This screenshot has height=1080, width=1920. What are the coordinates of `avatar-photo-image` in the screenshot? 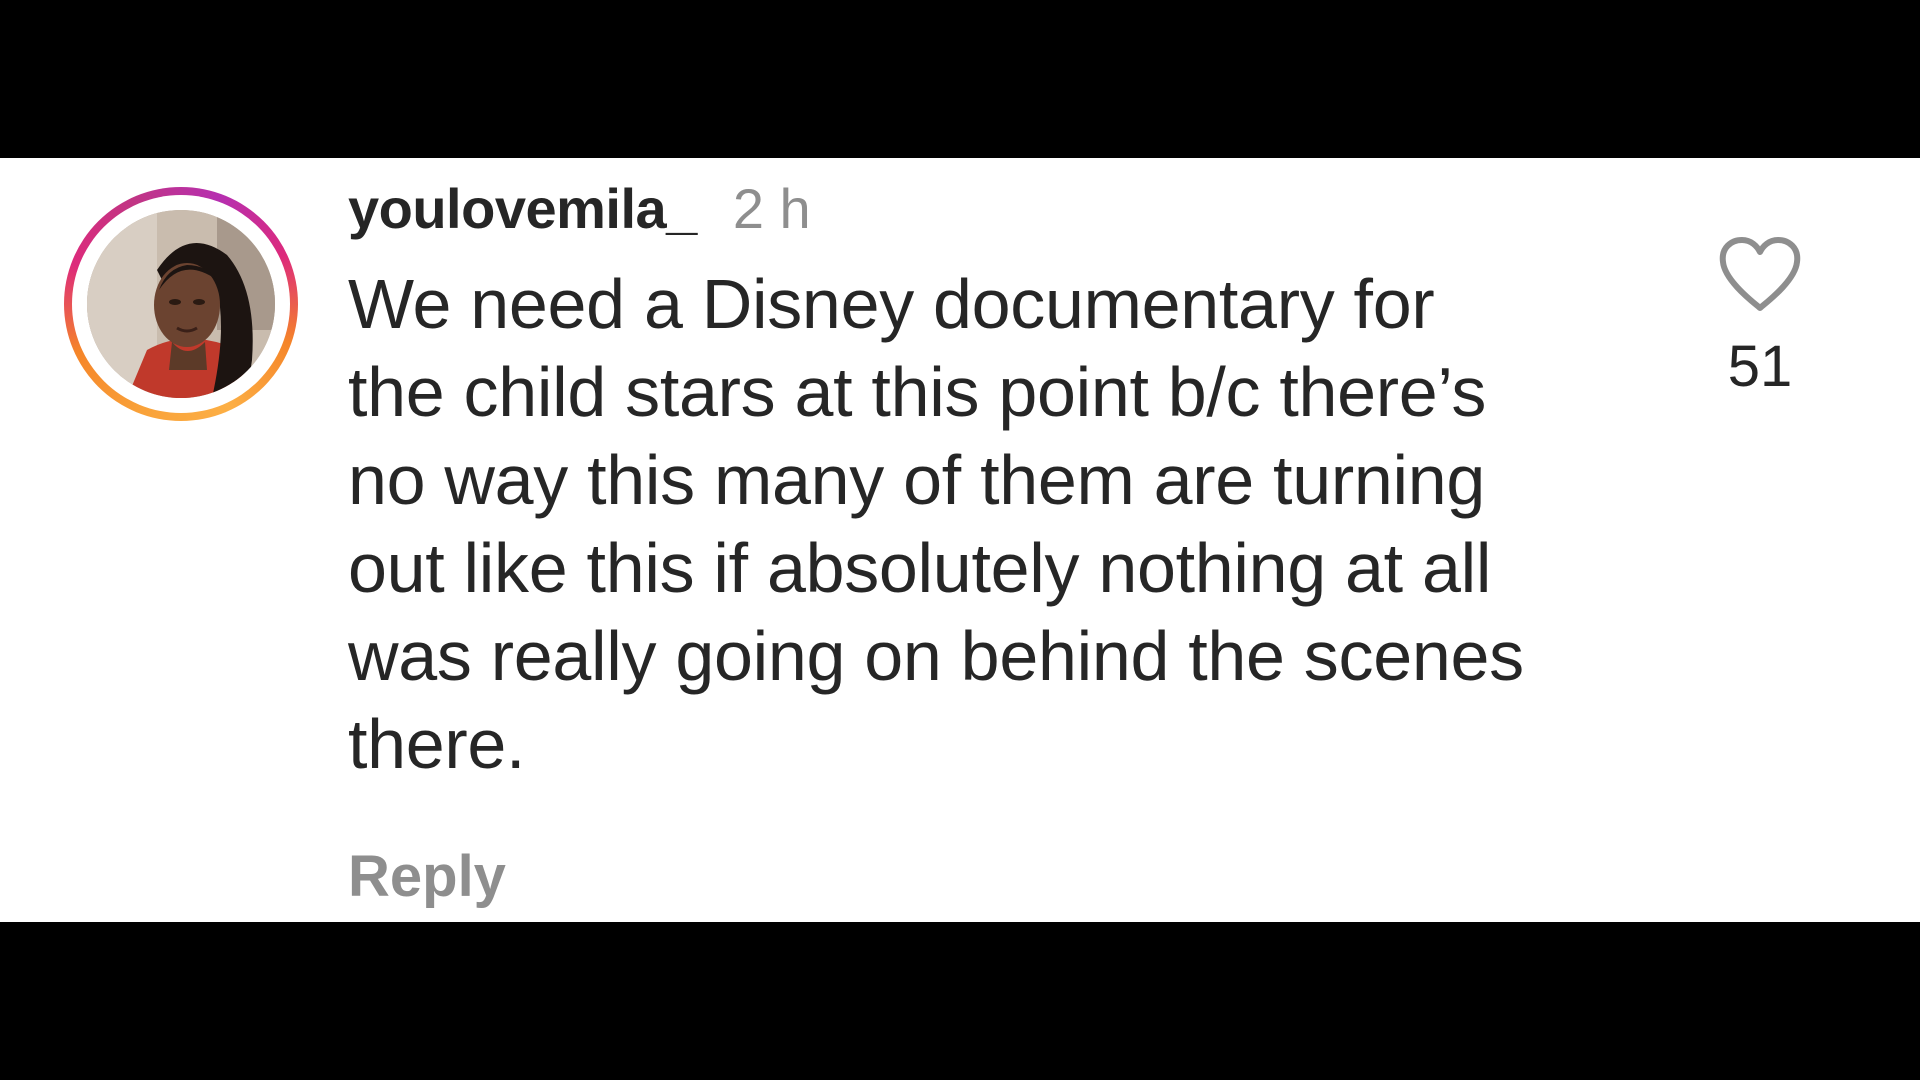 It's located at (181, 304).